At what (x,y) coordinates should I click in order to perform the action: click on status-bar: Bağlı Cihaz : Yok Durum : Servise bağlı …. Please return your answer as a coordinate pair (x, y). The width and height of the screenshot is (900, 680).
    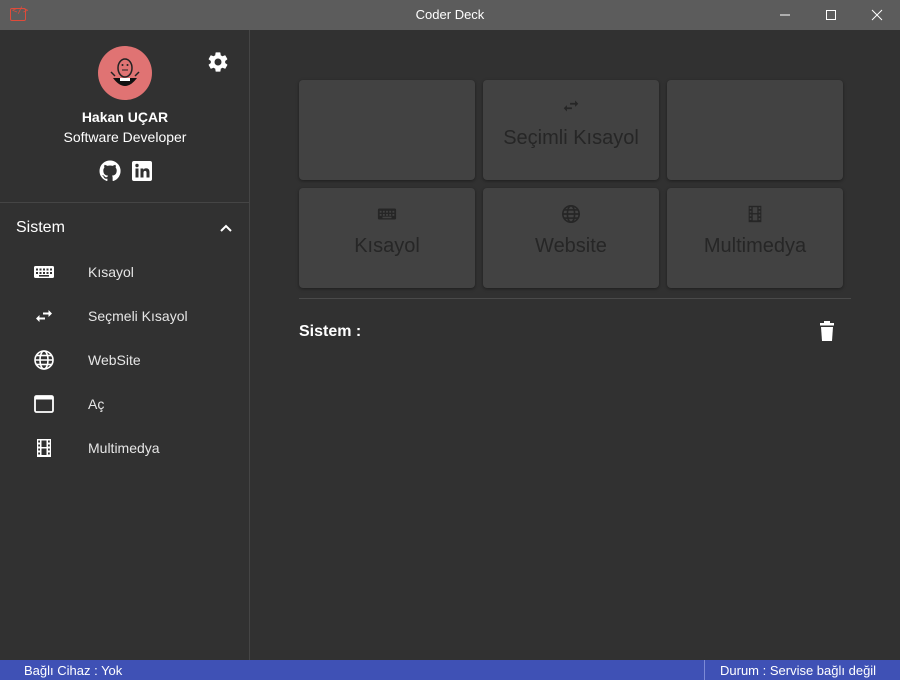
    Looking at the image, I should click on (450, 670).